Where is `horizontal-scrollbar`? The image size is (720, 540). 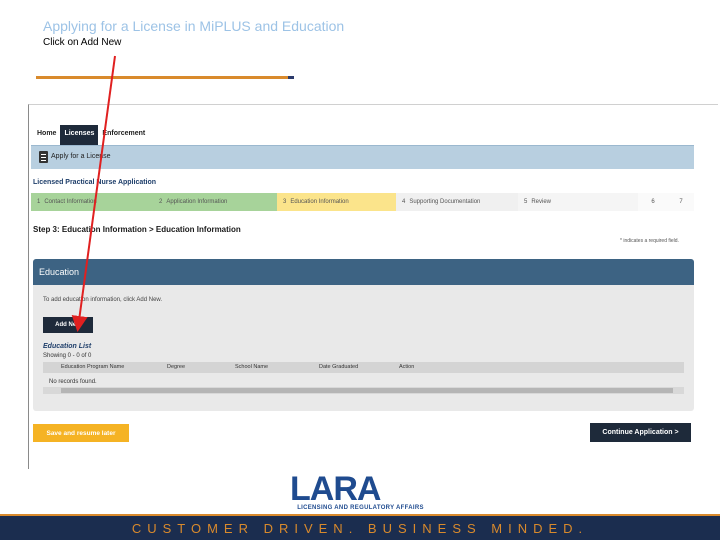 horizontal-scrollbar is located at coordinates (363, 390).